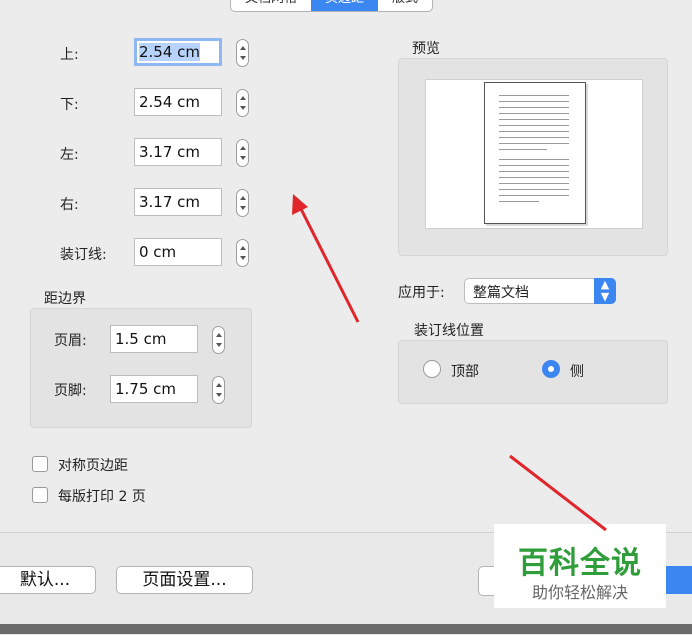 Image resolution: width=692 pixels, height=635 pixels. Describe the element at coordinates (40, 464) in the screenshot. I see `mirror-margins-checkbox` at that location.